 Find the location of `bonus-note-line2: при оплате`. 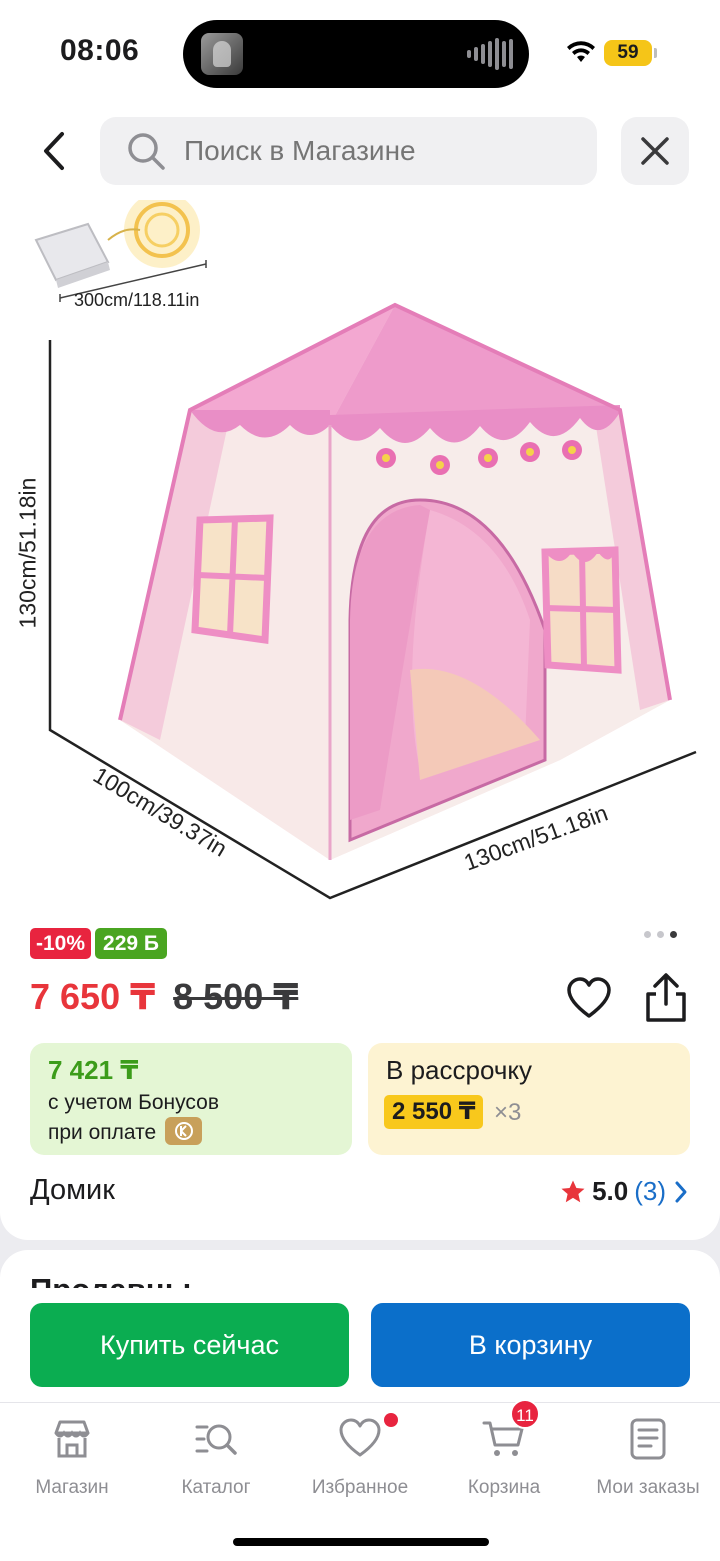

bonus-note-line2: при оплате is located at coordinates (102, 1132).